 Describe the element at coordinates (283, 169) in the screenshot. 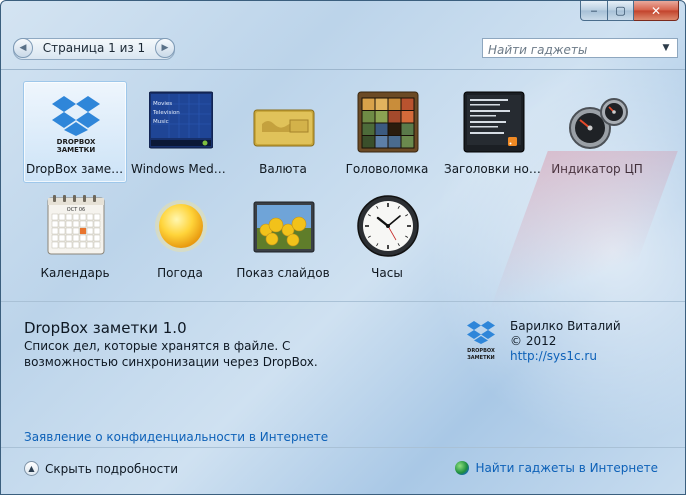

I see `gadget-label: Валюта` at that location.